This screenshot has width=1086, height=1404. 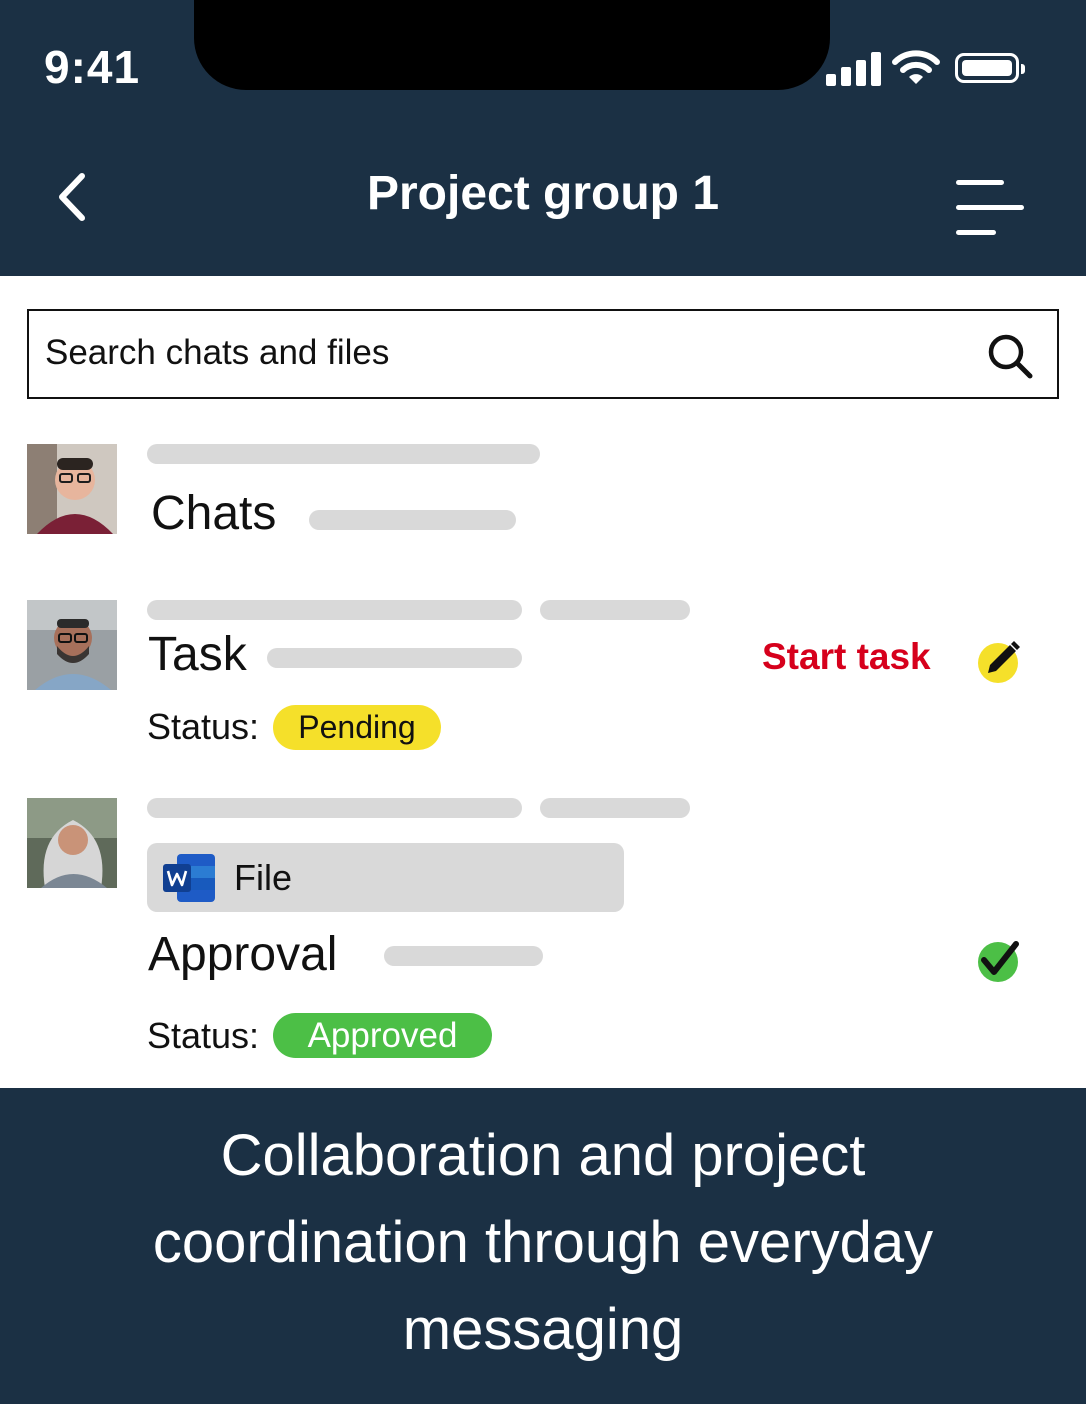 What do you see at coordinates (214, 513) in the screenshot?
I see `chats-label: Chats` at bounding box center [214, 513].